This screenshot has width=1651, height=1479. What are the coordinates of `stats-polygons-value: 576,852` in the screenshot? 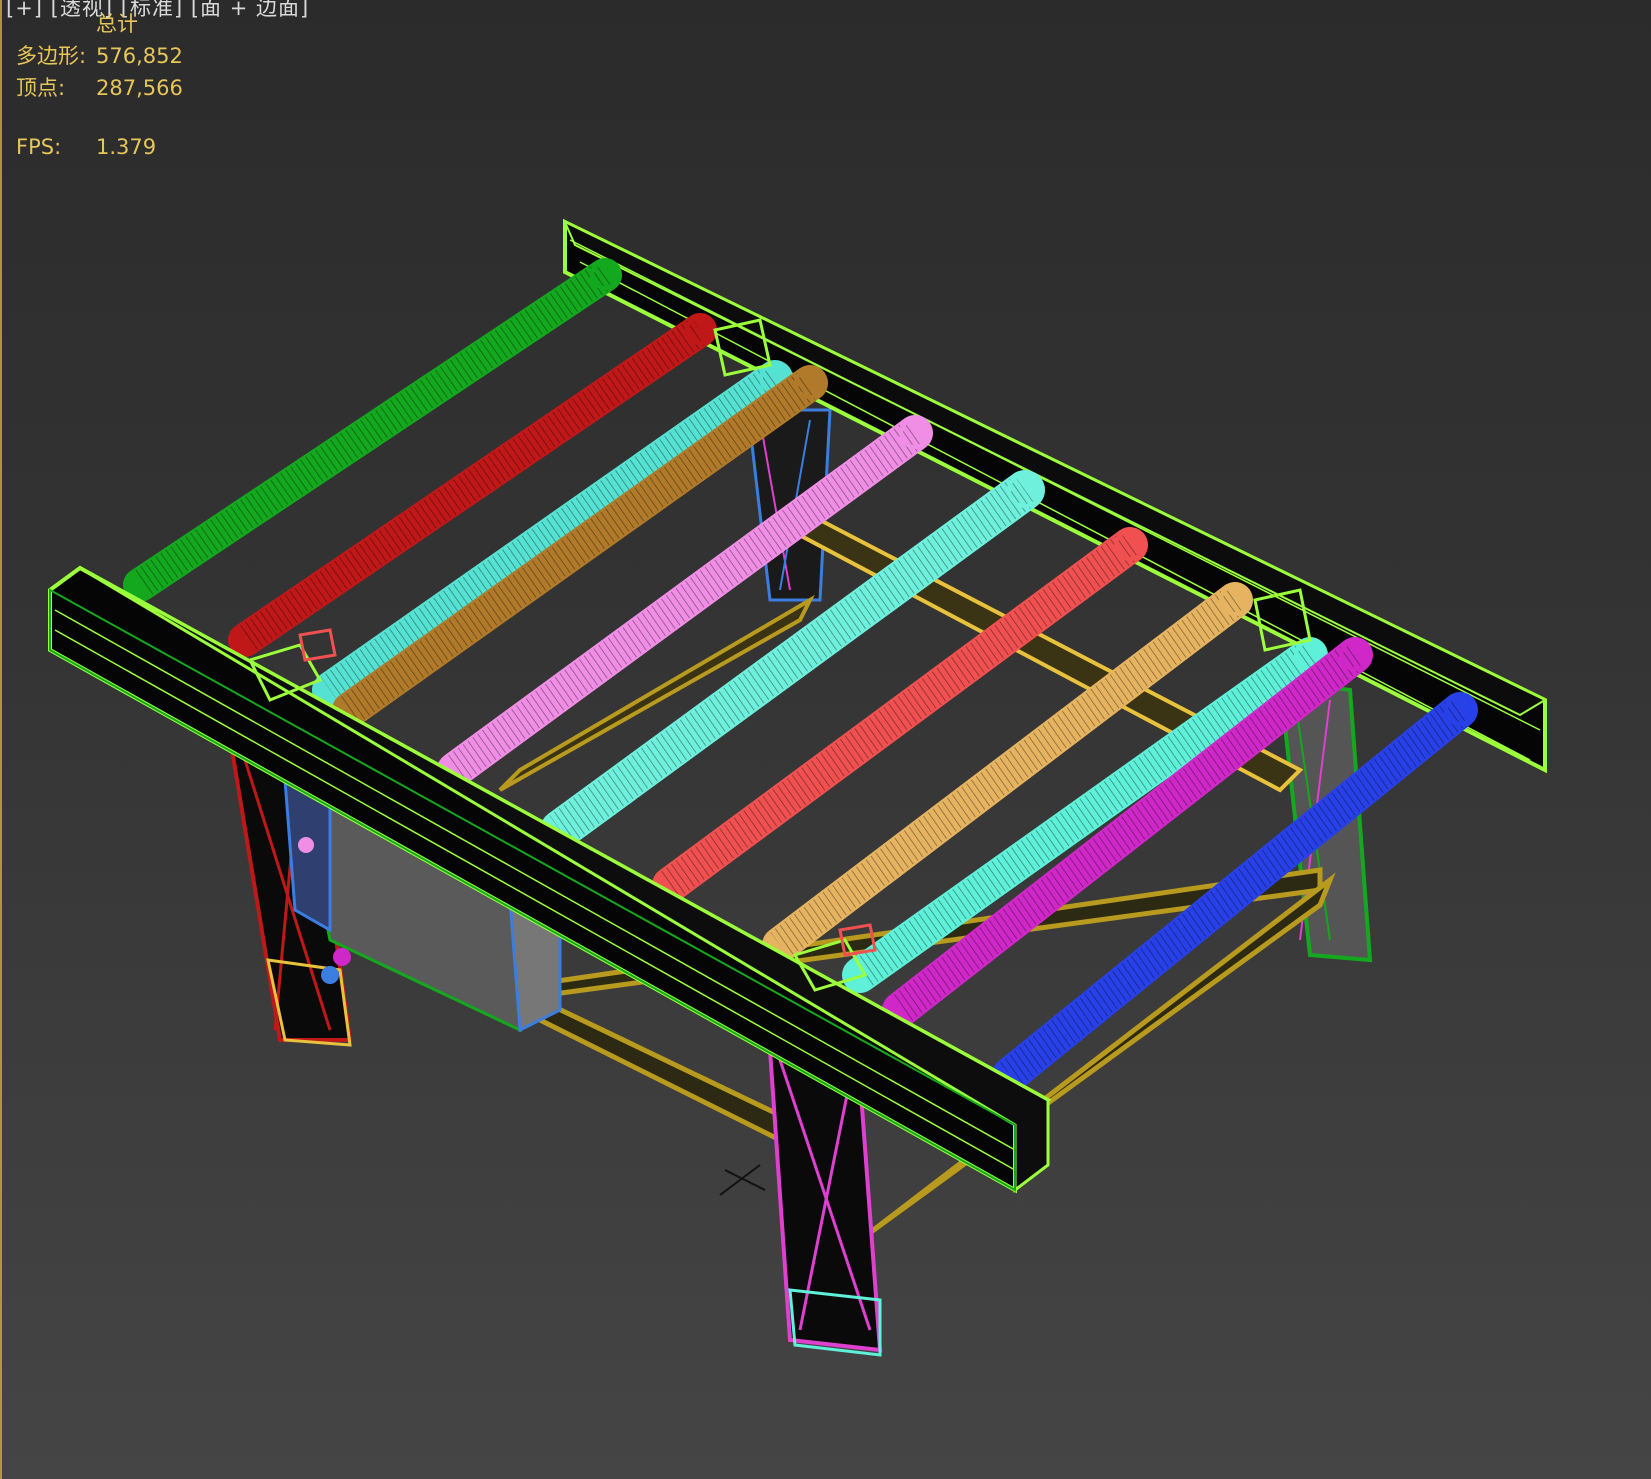 It's located at (139, 56).